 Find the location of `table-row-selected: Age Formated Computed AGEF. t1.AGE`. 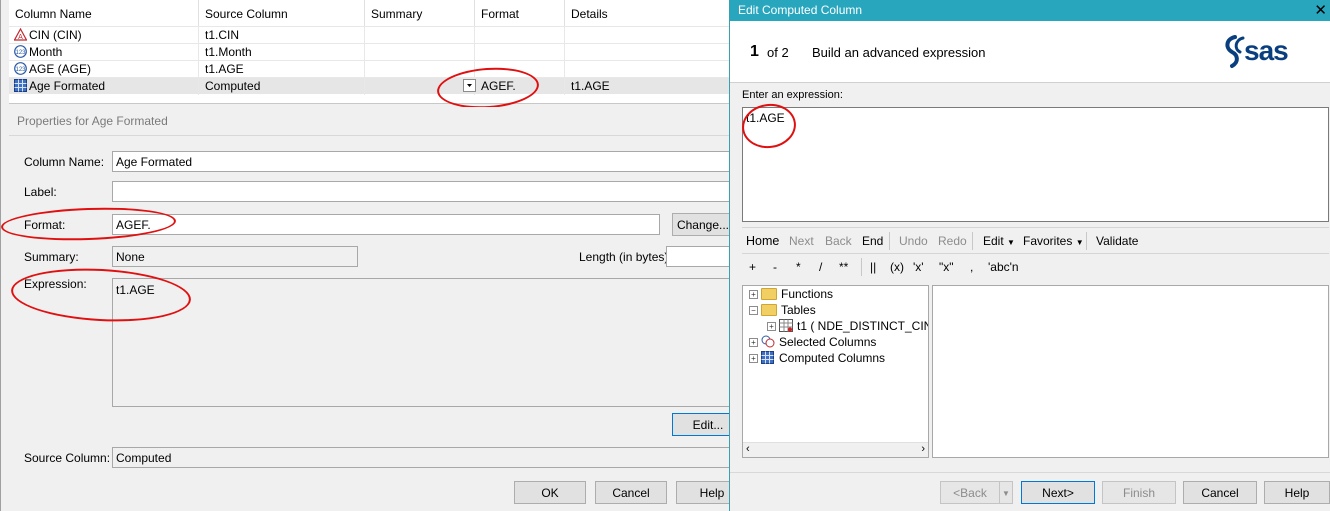

table-row-selected: Age Formated Computed AGEF. t1.AGE is located at coordinates (370, 86).